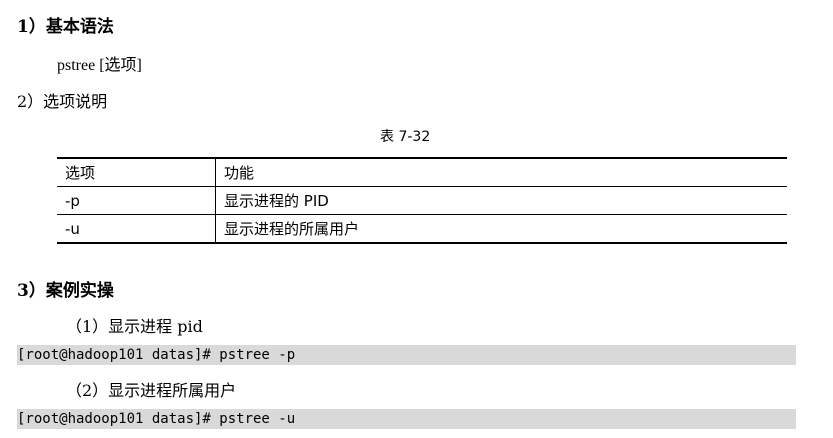  What do you see at coordinates (99, 65) in the screenshot?
I see `syntax-line: pstree [选项]` at bounding box center [99, 65].